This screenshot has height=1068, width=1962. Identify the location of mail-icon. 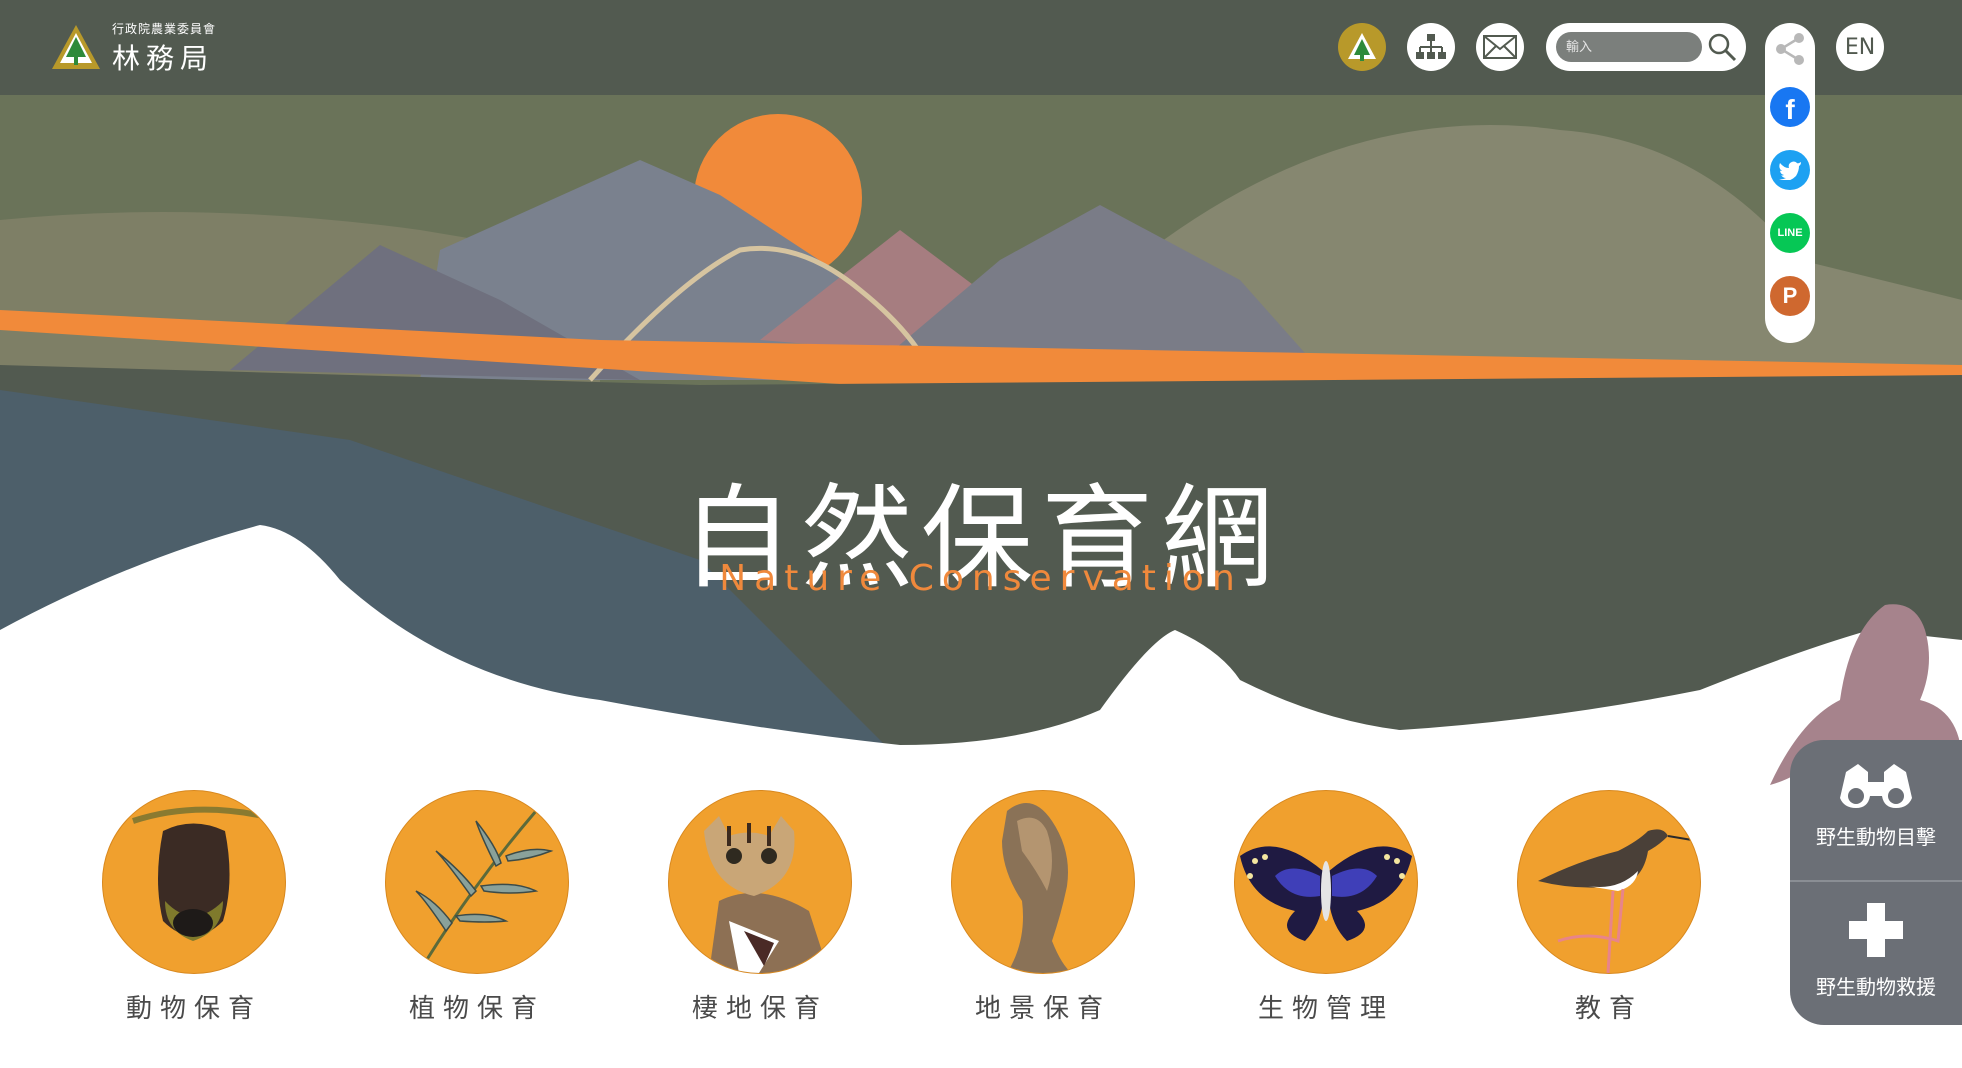
(1500, 47).